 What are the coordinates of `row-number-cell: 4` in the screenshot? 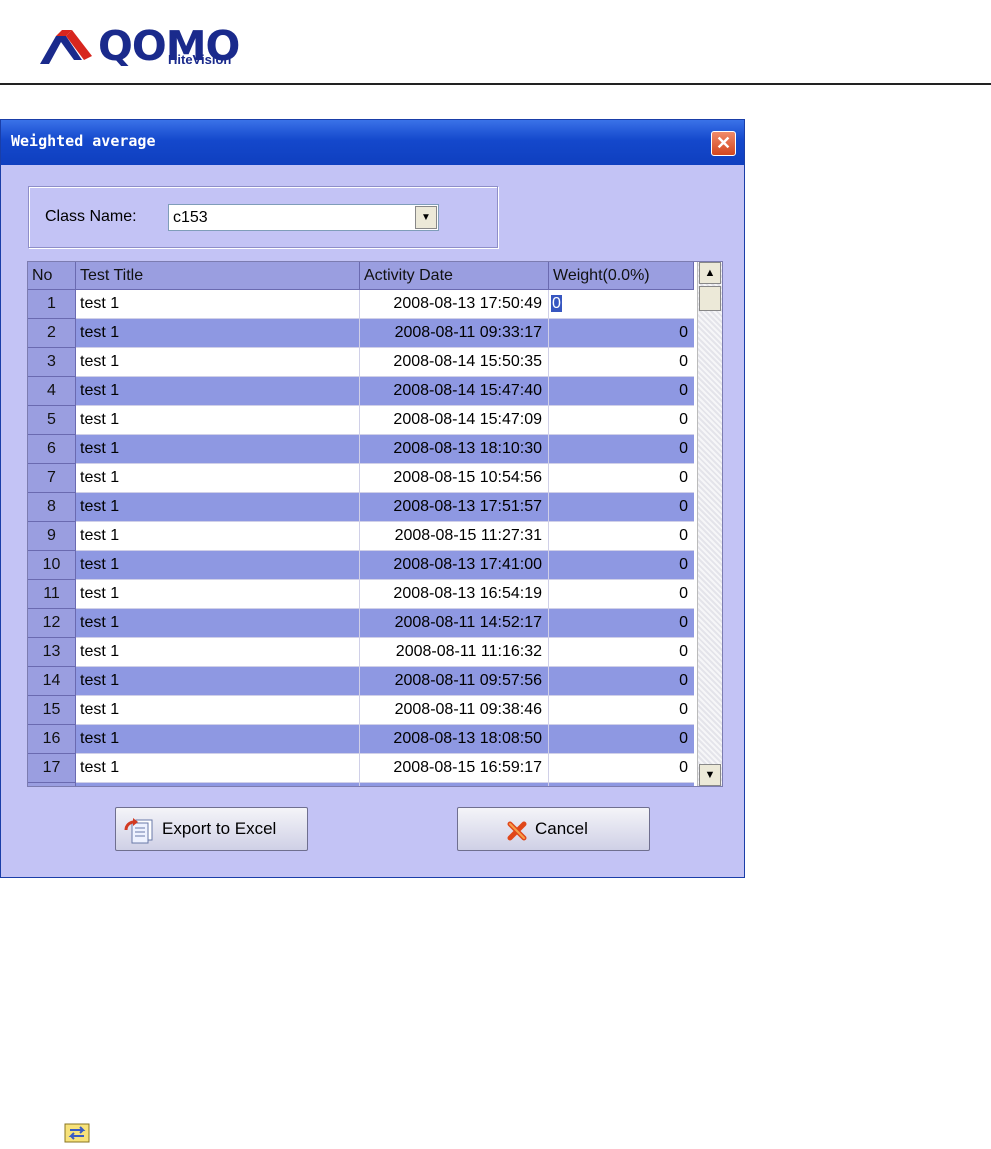 It's located at (52, 391).